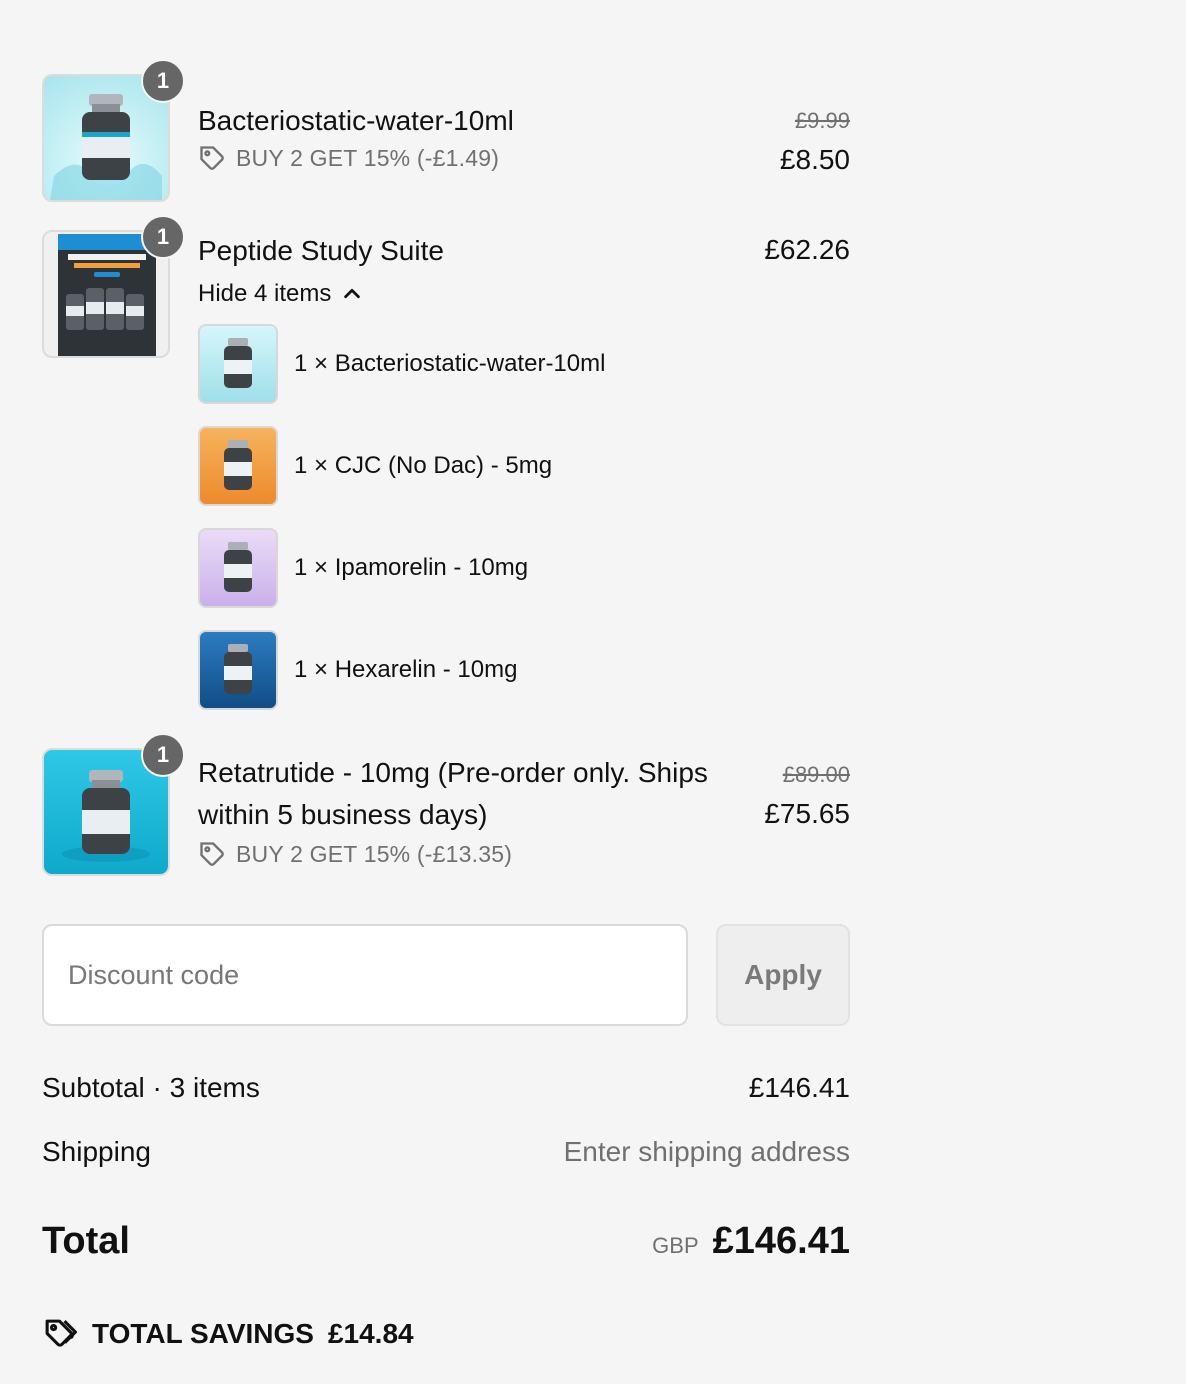 The height and width of the screenshot is (1384, 1186). What do you see at coordinates (365, 975) in the screenshot?
I see `discount-code-input` at bounding box center [365, 975].